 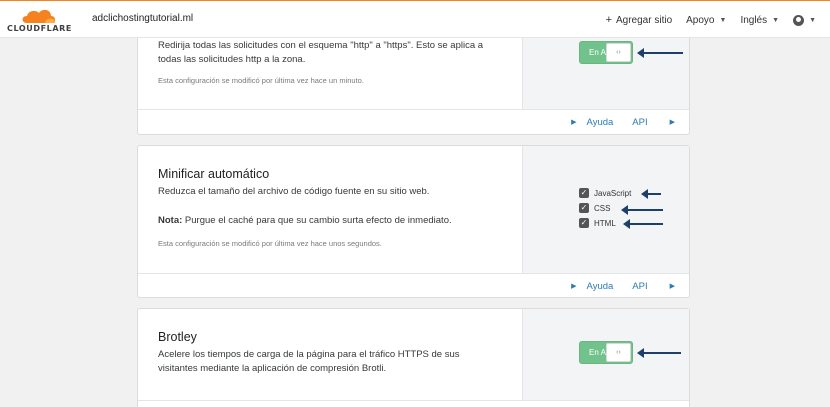 I want to click on language-label: Inglés, so click(x=754, y=20).